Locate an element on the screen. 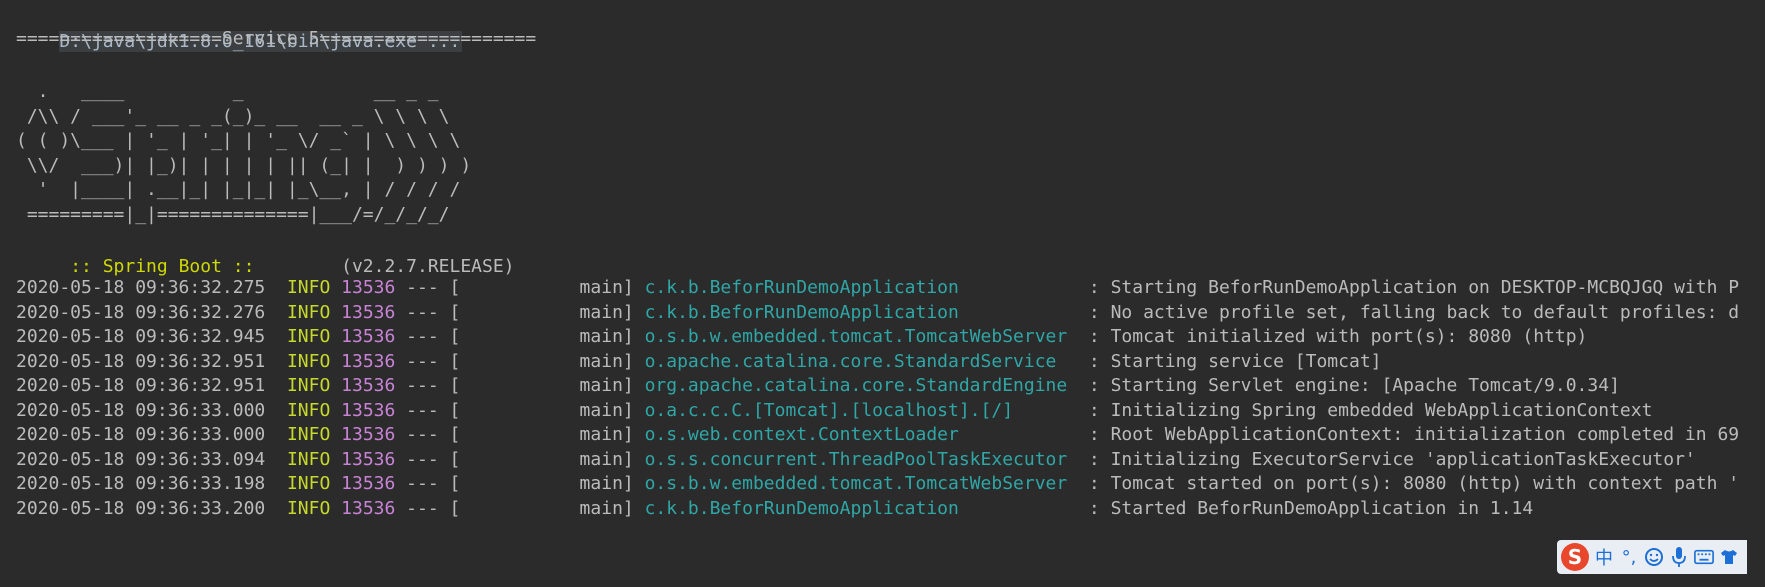 This screenshot has height=587, width=1765. banner-line: /\\ / ___'_ __ _ _(_)_ __ __ _ \ \ \ \ is located at coordinates (233, 116).